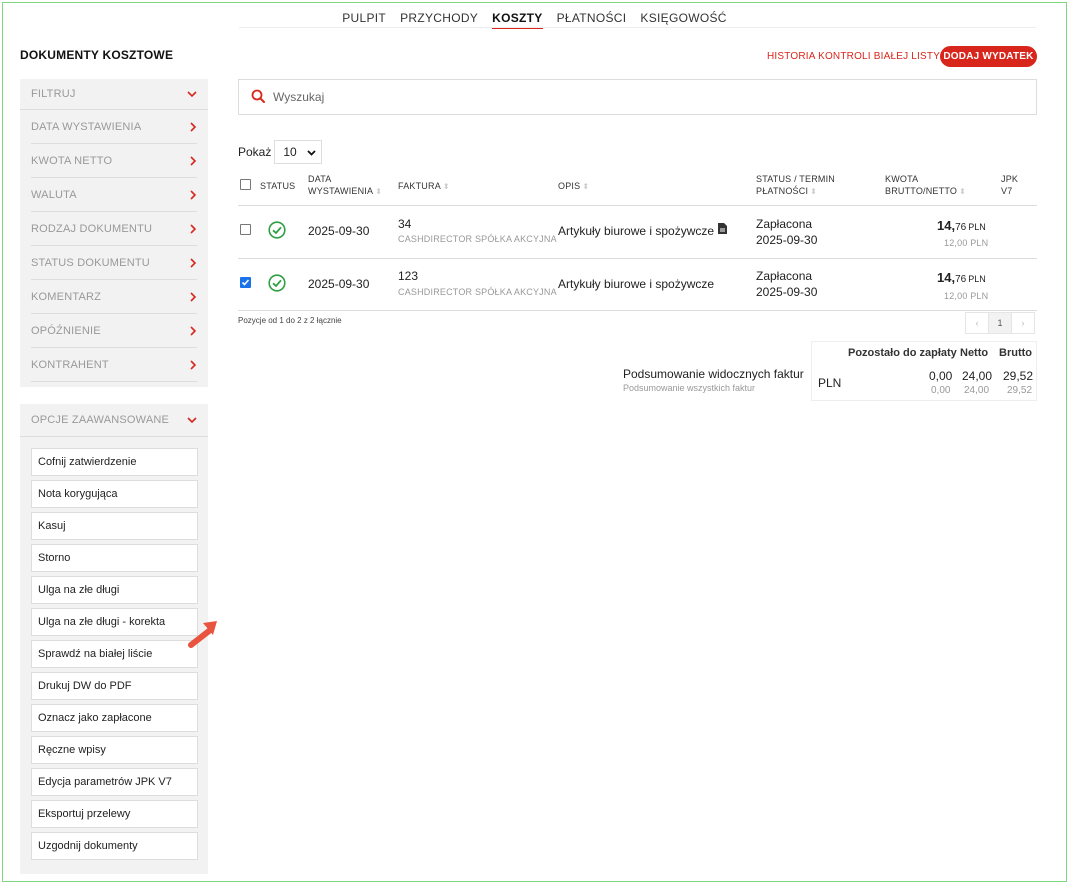 The height and width of the screenshot is (886, 1071). I want to click on check-whitelist-button: Sprawdź na białej liście, so click(114, 654).